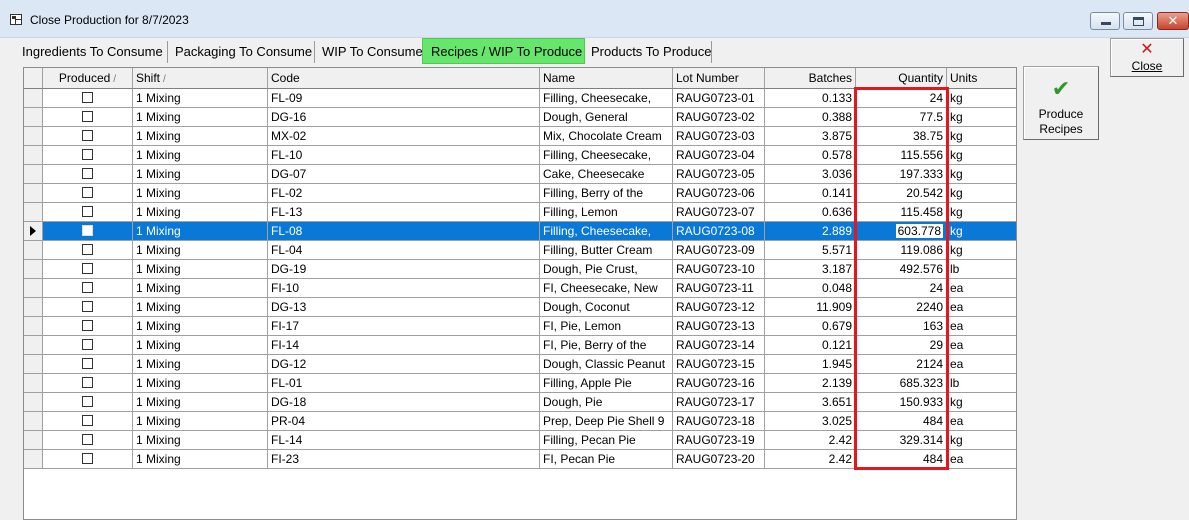 This screenshot has height=520, width=1189. What do you see at coordinates (1105, 21) in the screenshot?
I see `minimize-button` at bounding box center [1105, 21].